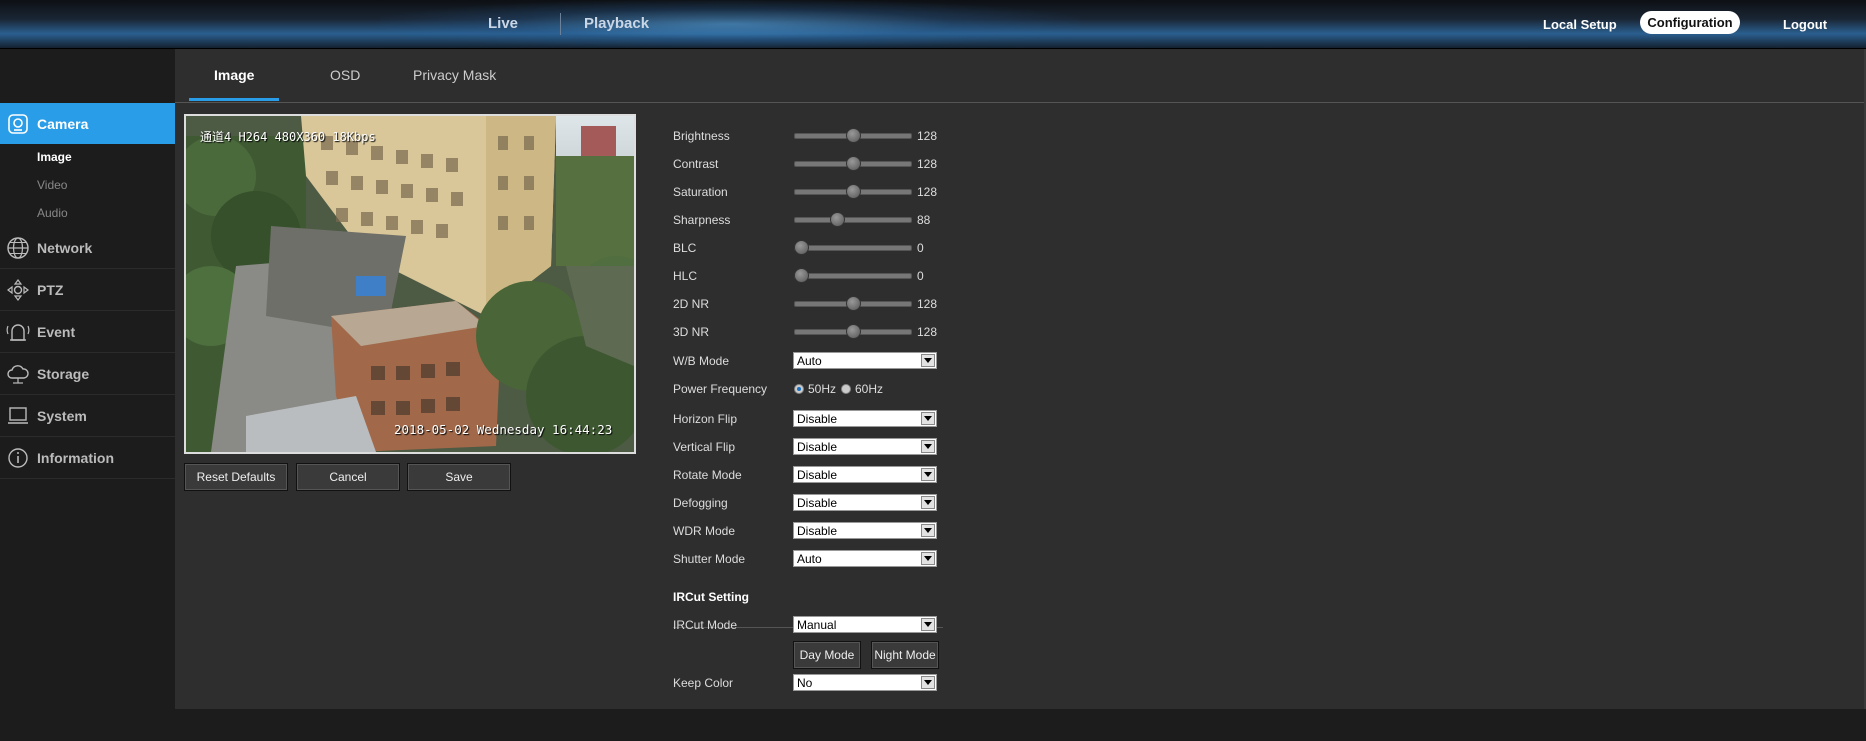  I want to click on sharpness-value: 88, so click(924, 220).